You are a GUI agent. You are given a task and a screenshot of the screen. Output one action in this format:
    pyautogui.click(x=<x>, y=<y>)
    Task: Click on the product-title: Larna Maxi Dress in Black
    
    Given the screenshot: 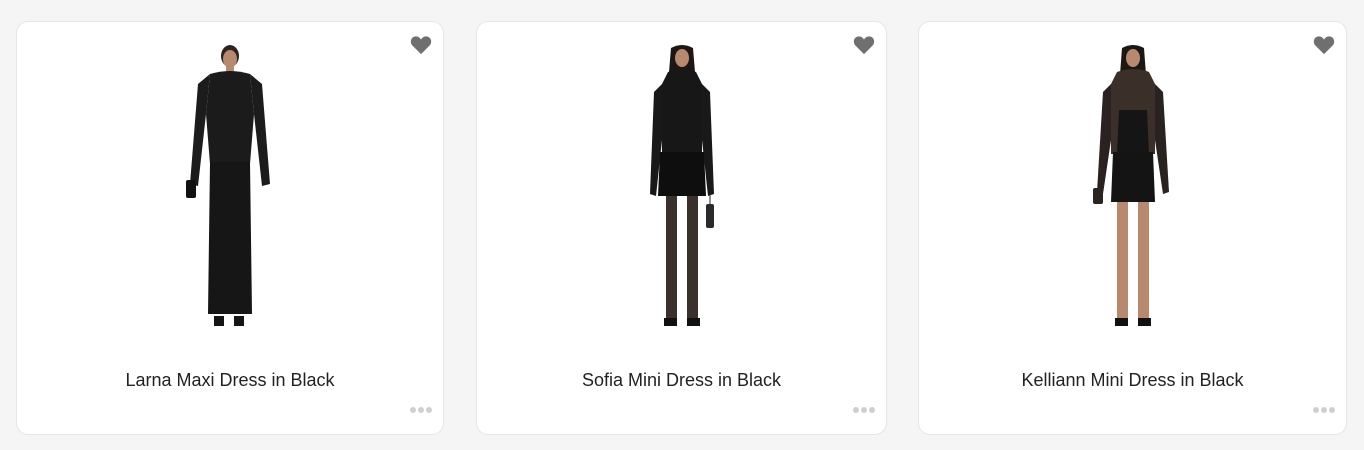 What is the action you would take?
    pyautogui.click(x=230, y=380)
    